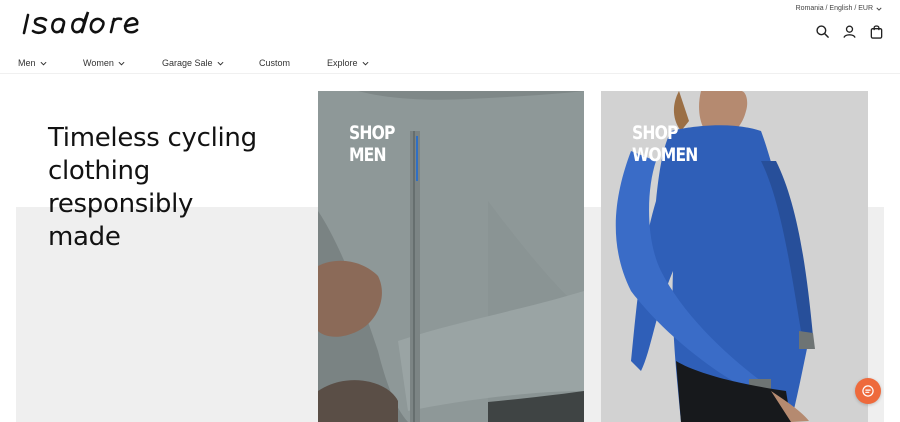 This screenshot has width=900, height=422. I want to click on header-icons, so click(849, 31).